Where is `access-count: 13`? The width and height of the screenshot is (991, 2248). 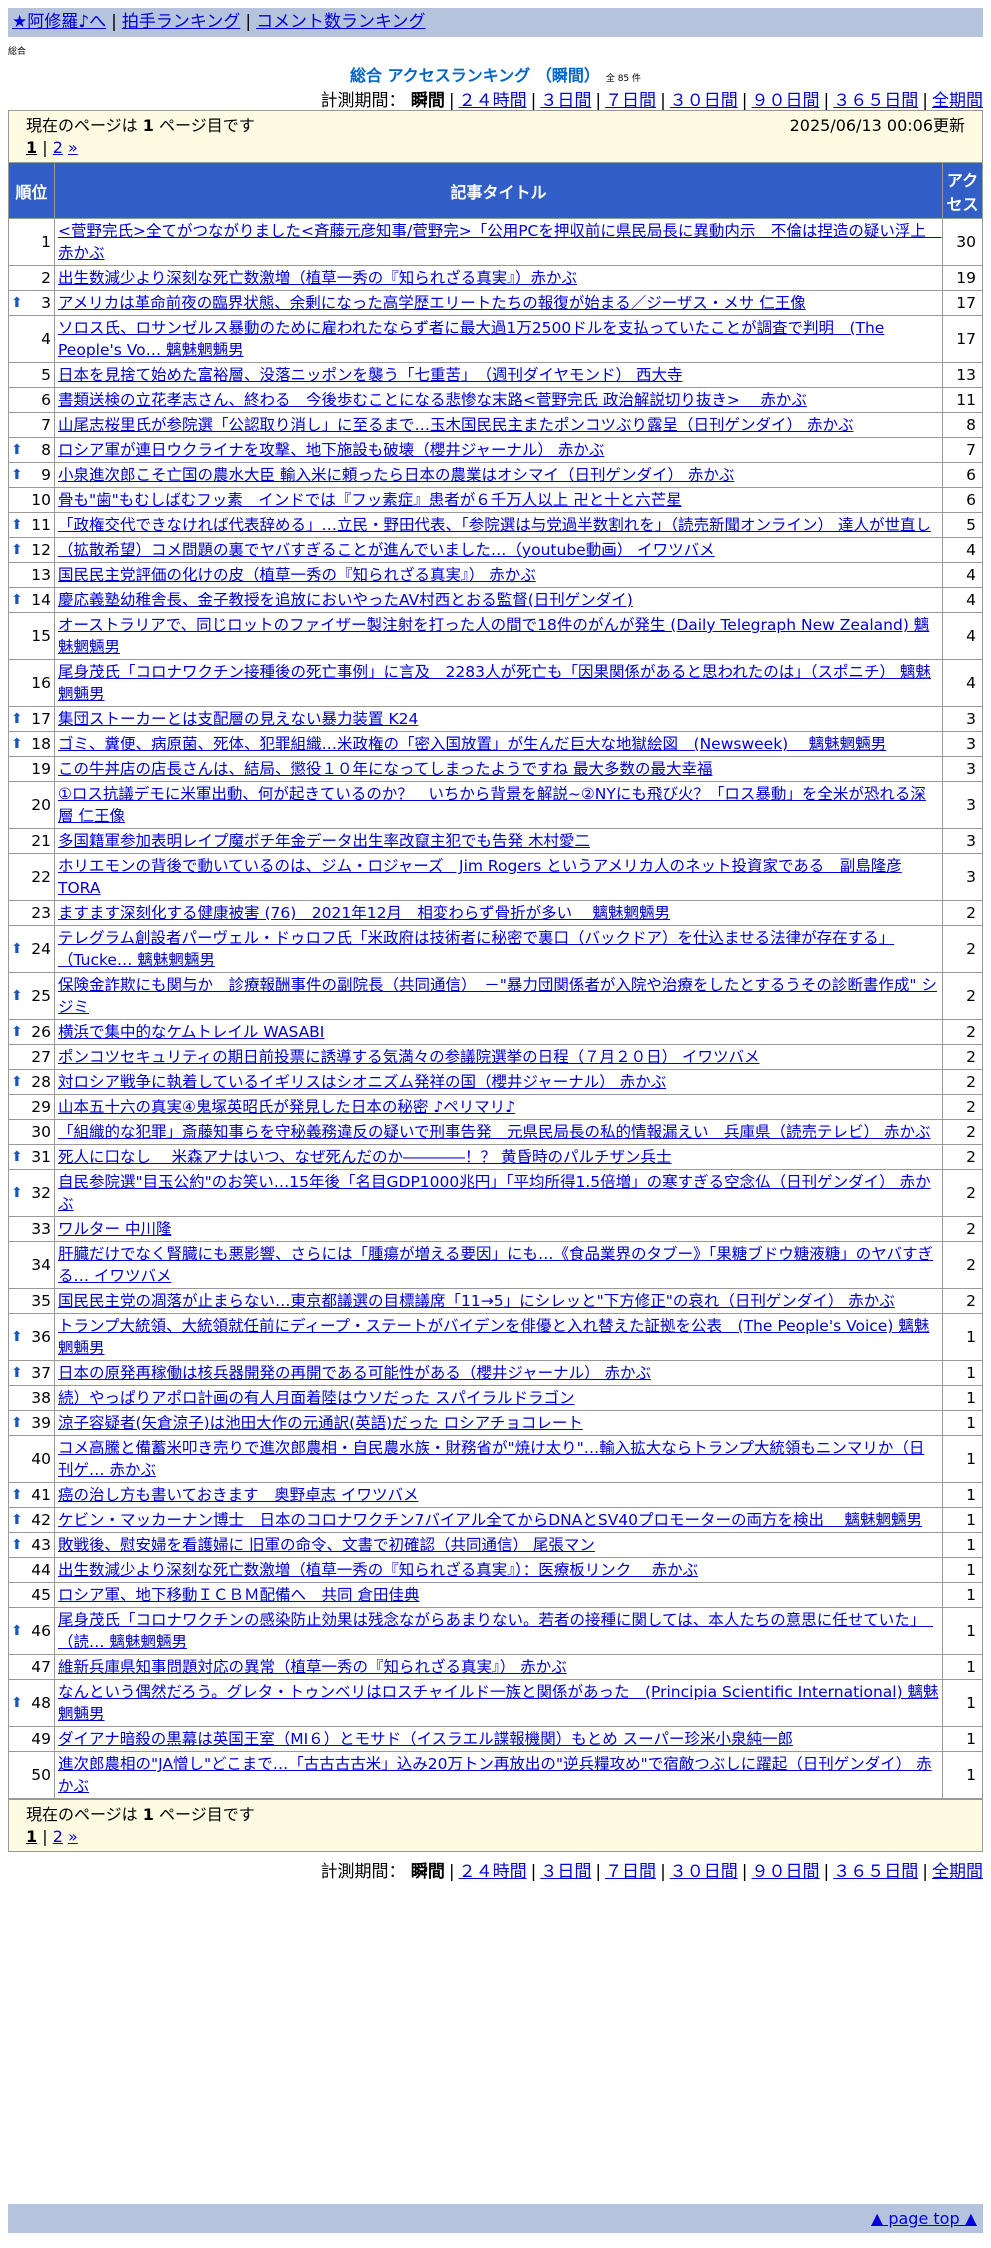
access-count: 13 is located at coordinates (962, 375).